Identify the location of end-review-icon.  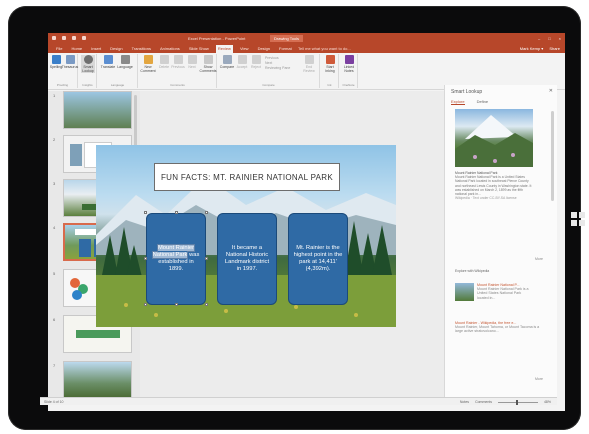
(309, 59).